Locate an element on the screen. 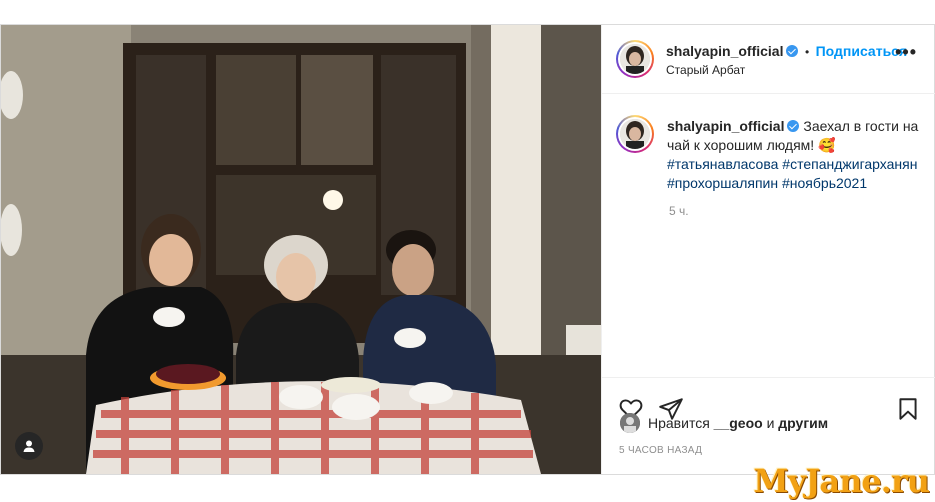 The width and height of the screenshot is (935, 502). actions-bar is located at coordinates (768, 398).